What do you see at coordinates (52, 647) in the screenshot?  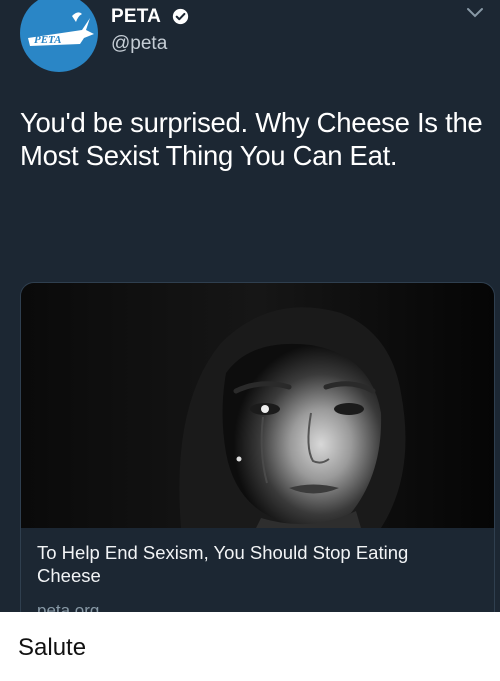 I see `meme-caption: Salute` at bounding box center [52, 647].